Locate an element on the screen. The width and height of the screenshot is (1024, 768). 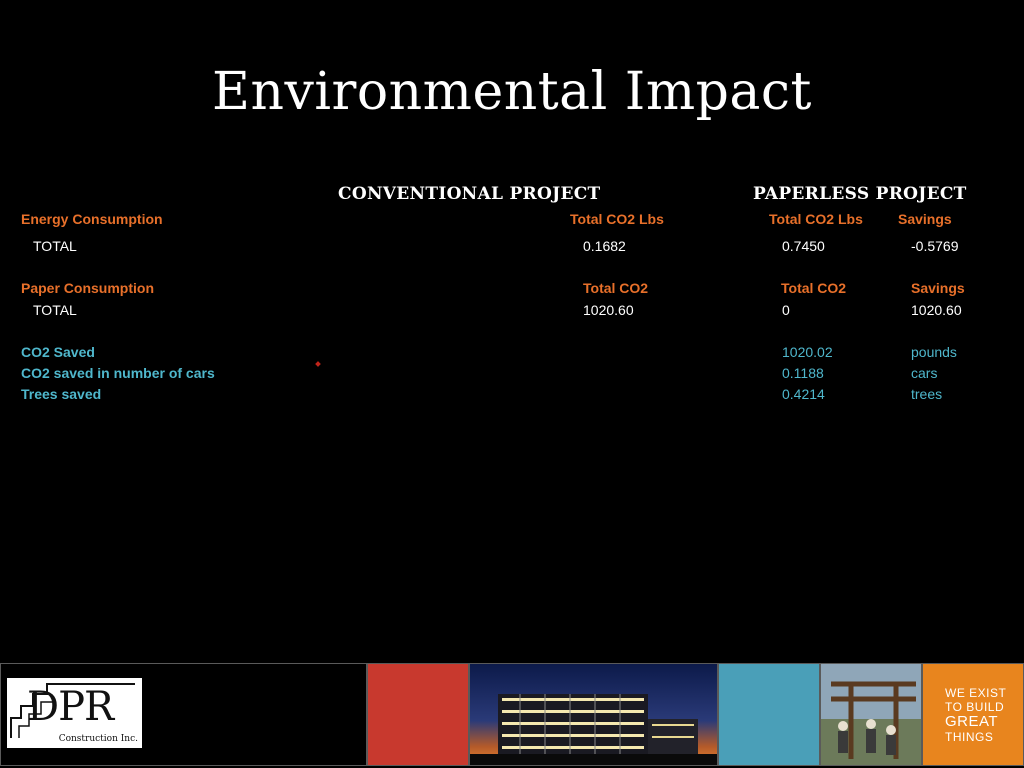
tagline-line-4: THINGS is located at coordinates (969, 737).